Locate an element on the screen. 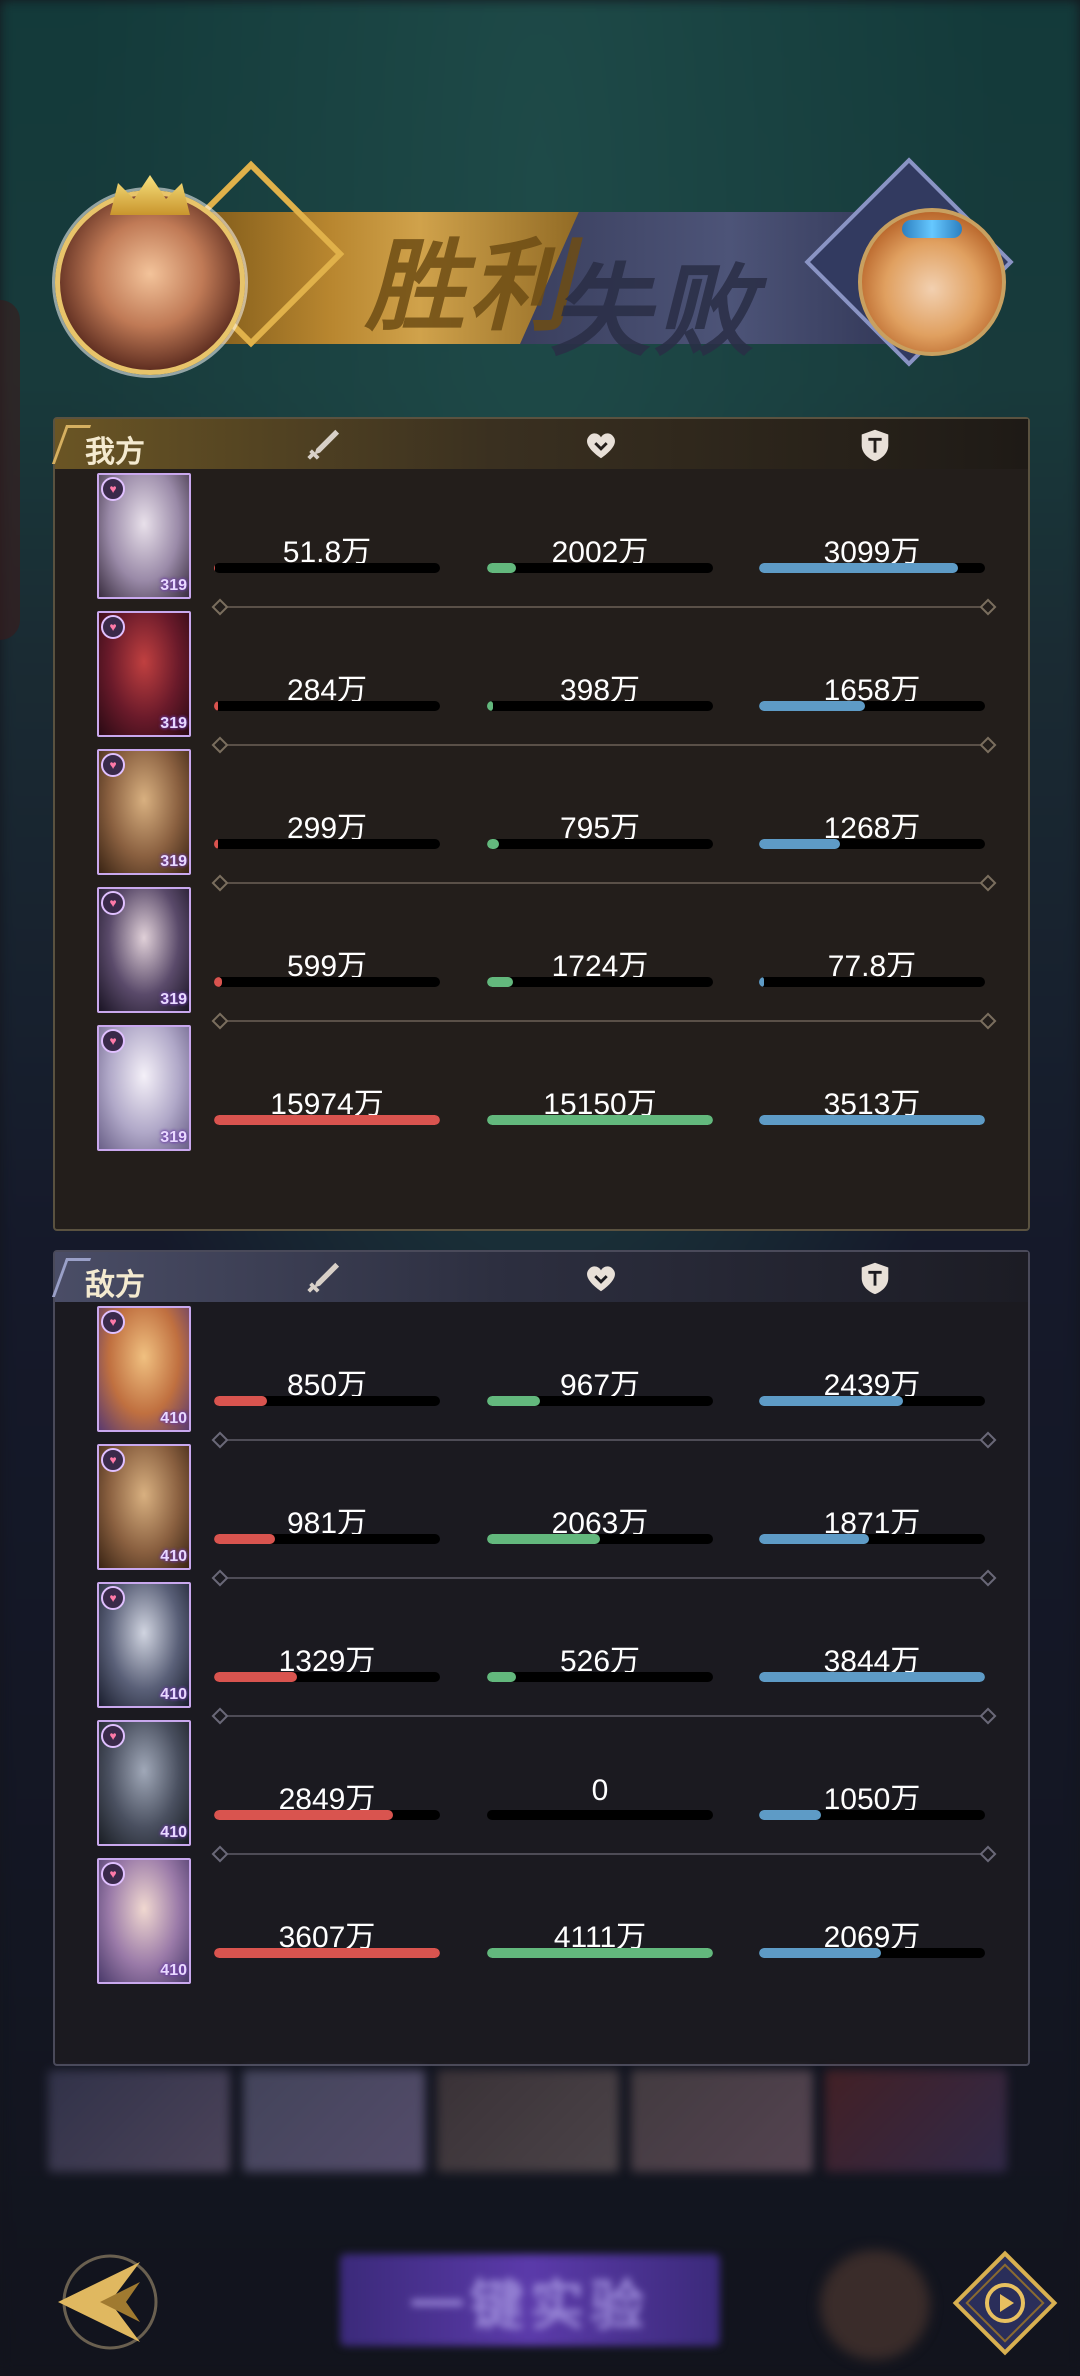  our-side-header: 我方 is located at coordinates (539, 444).